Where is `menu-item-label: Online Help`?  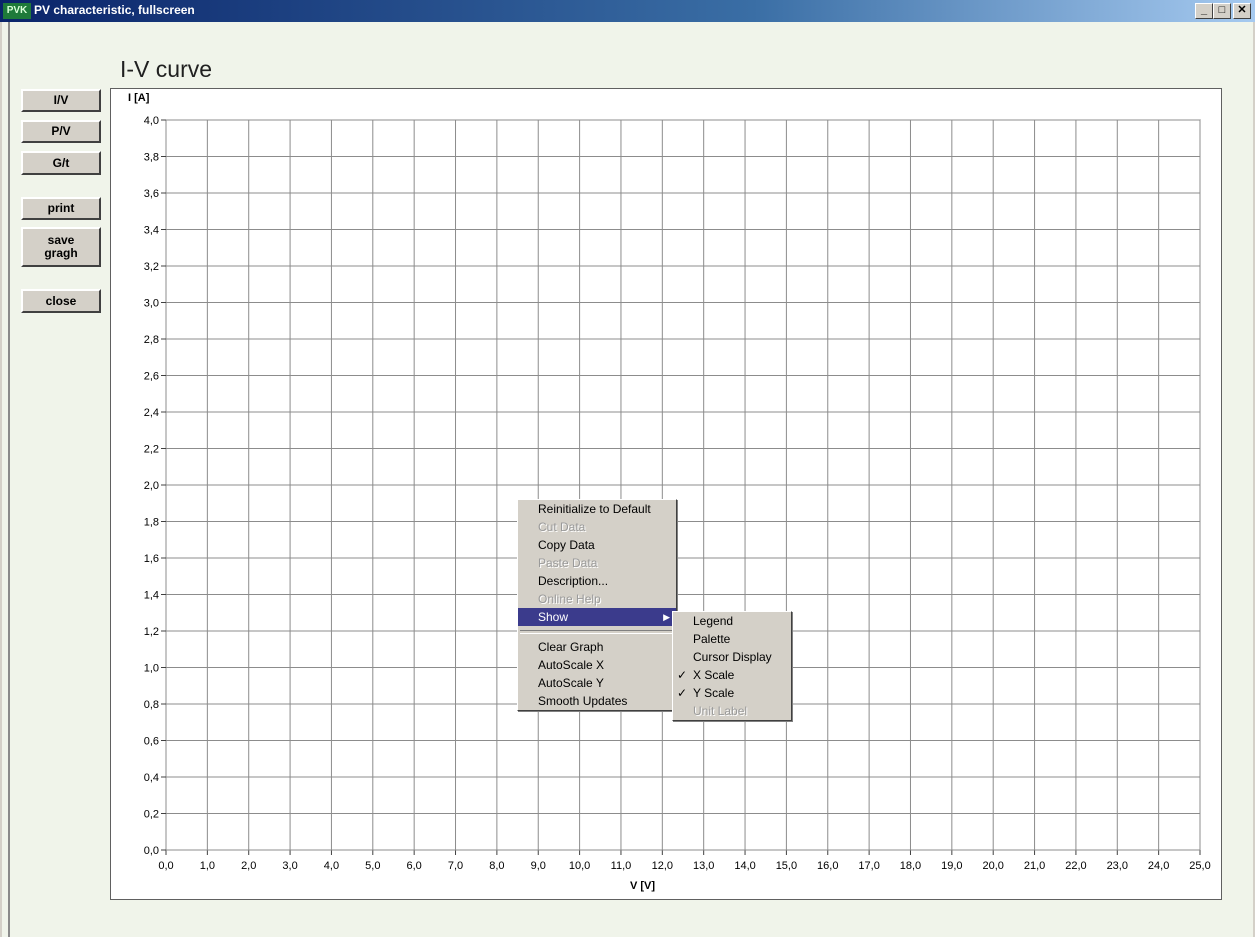
menu-item-label: Online Help is located at coordinates (569, 599).